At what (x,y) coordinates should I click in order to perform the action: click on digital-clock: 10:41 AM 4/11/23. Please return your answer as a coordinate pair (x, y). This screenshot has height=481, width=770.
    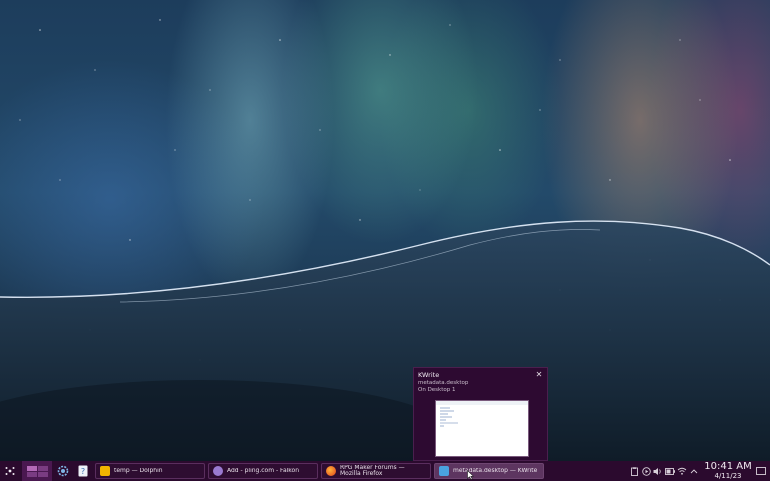
    Looking at the image, I should click on (728, 471).